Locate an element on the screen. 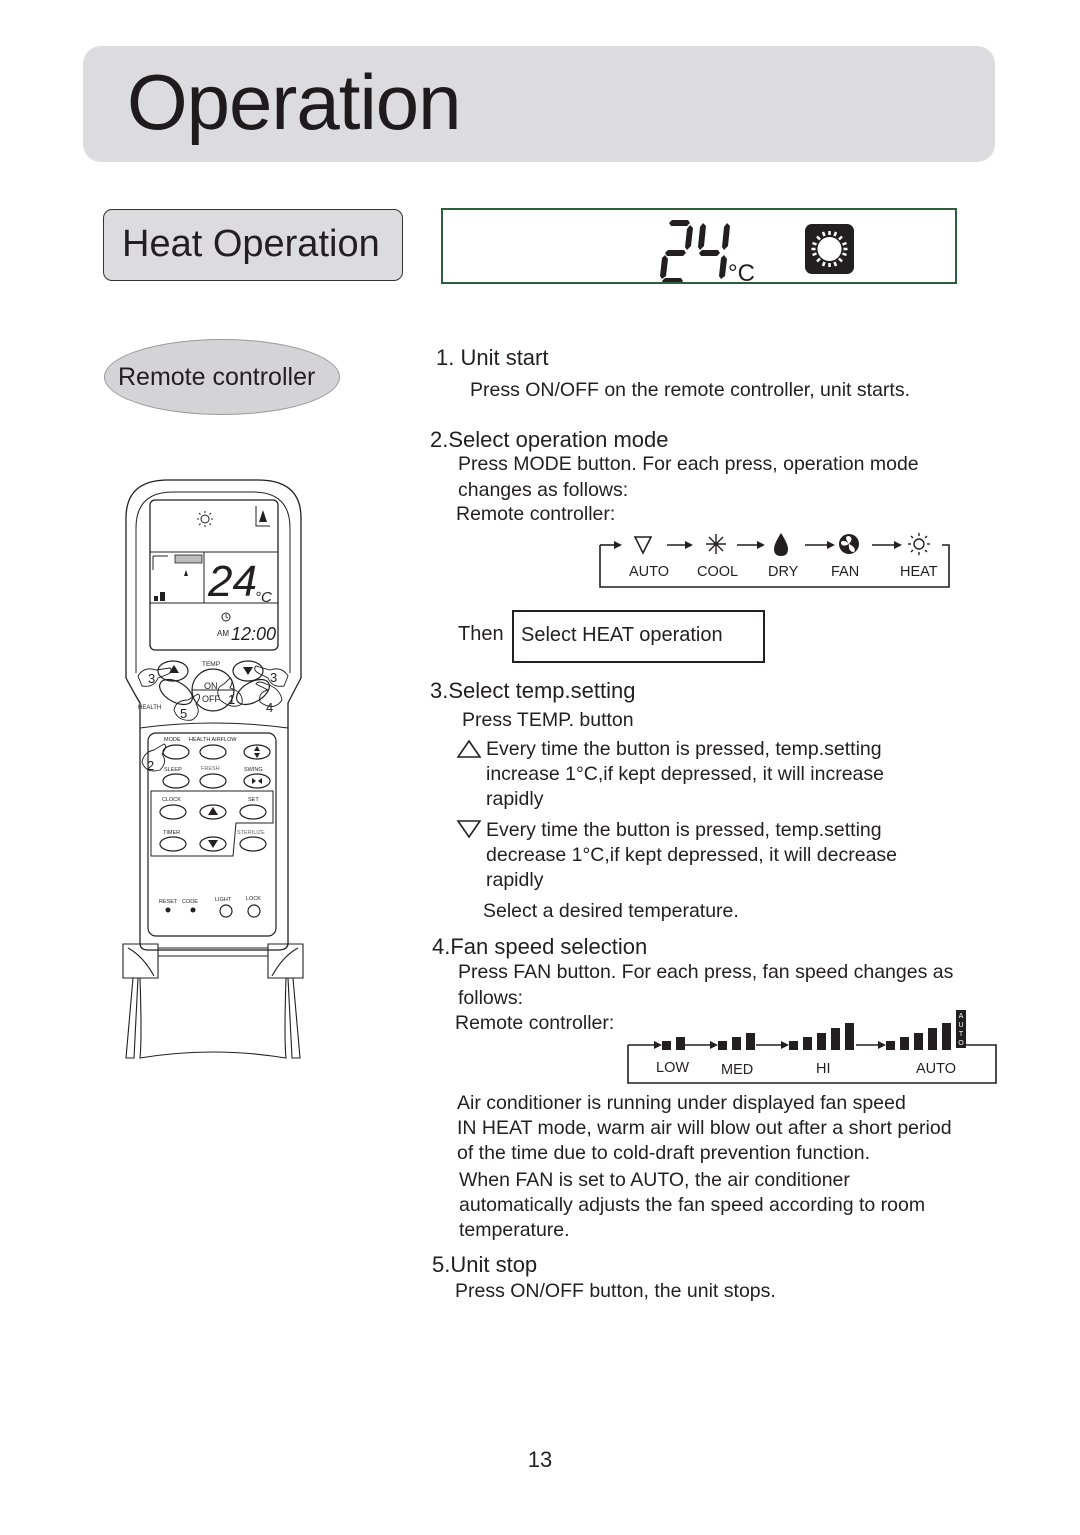 This screenshot has width=1080, height=1535. remote-lcd-temp: 24 is located at coordinates (232, 581).